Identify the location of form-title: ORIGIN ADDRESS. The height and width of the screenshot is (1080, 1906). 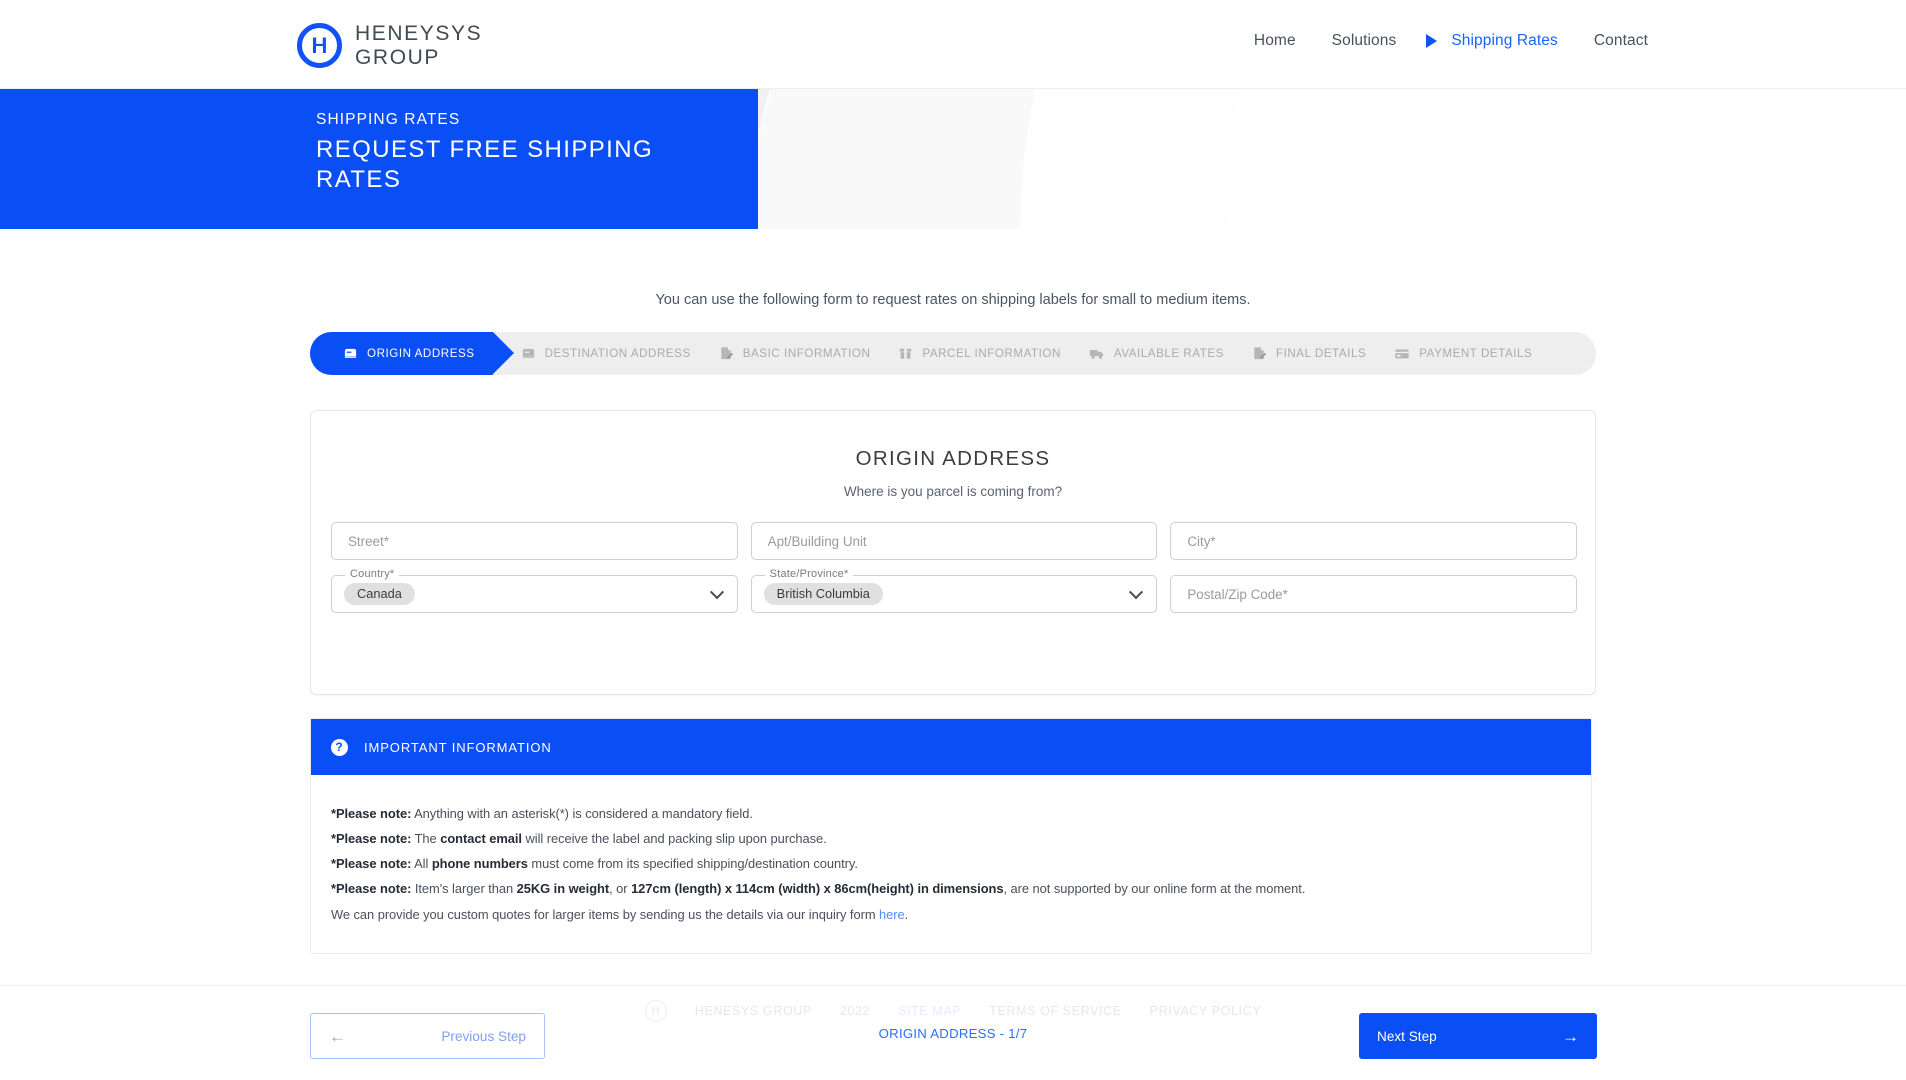
(953, 458).